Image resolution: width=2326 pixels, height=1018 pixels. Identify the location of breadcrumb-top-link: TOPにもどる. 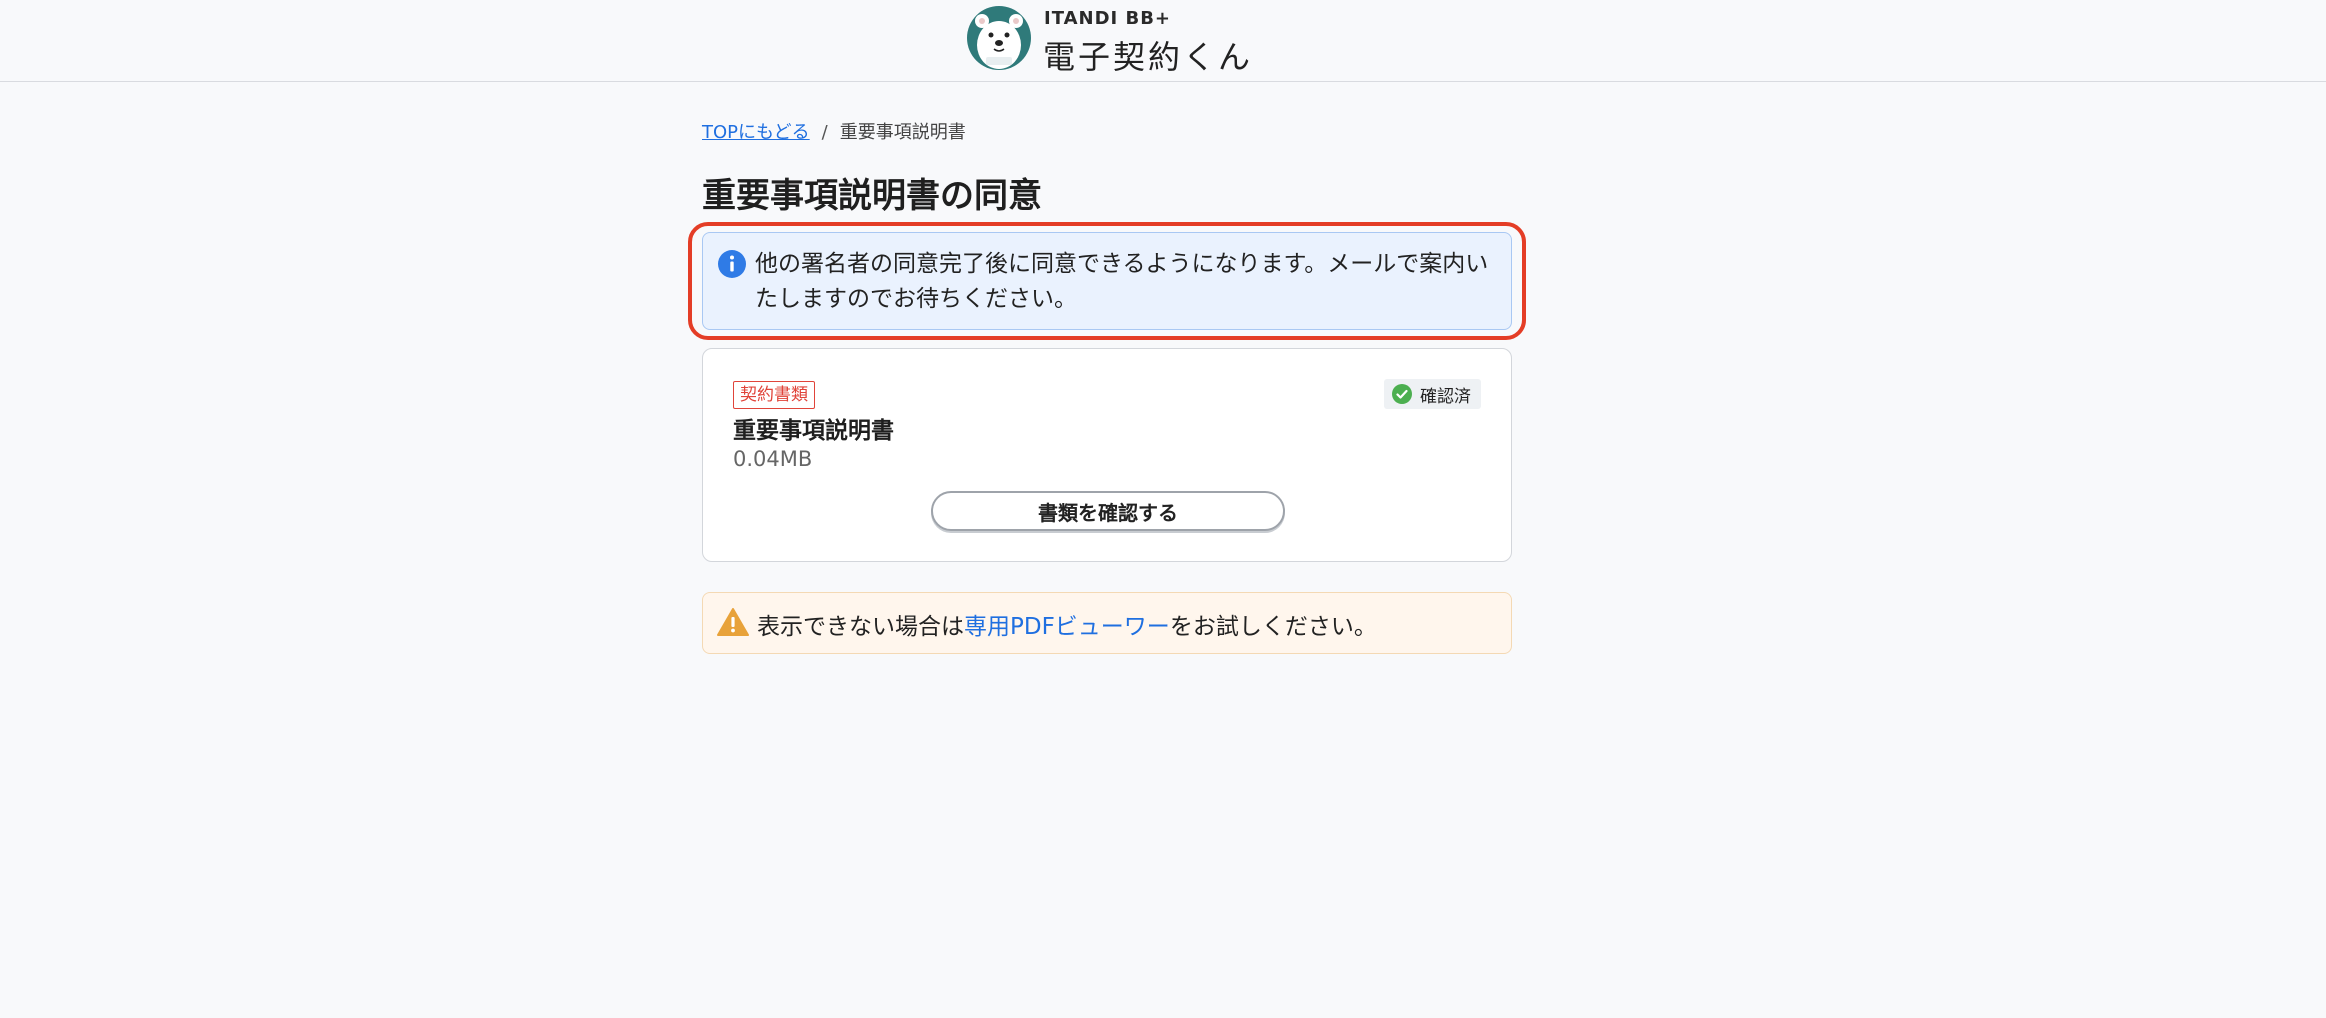
(756, 132).